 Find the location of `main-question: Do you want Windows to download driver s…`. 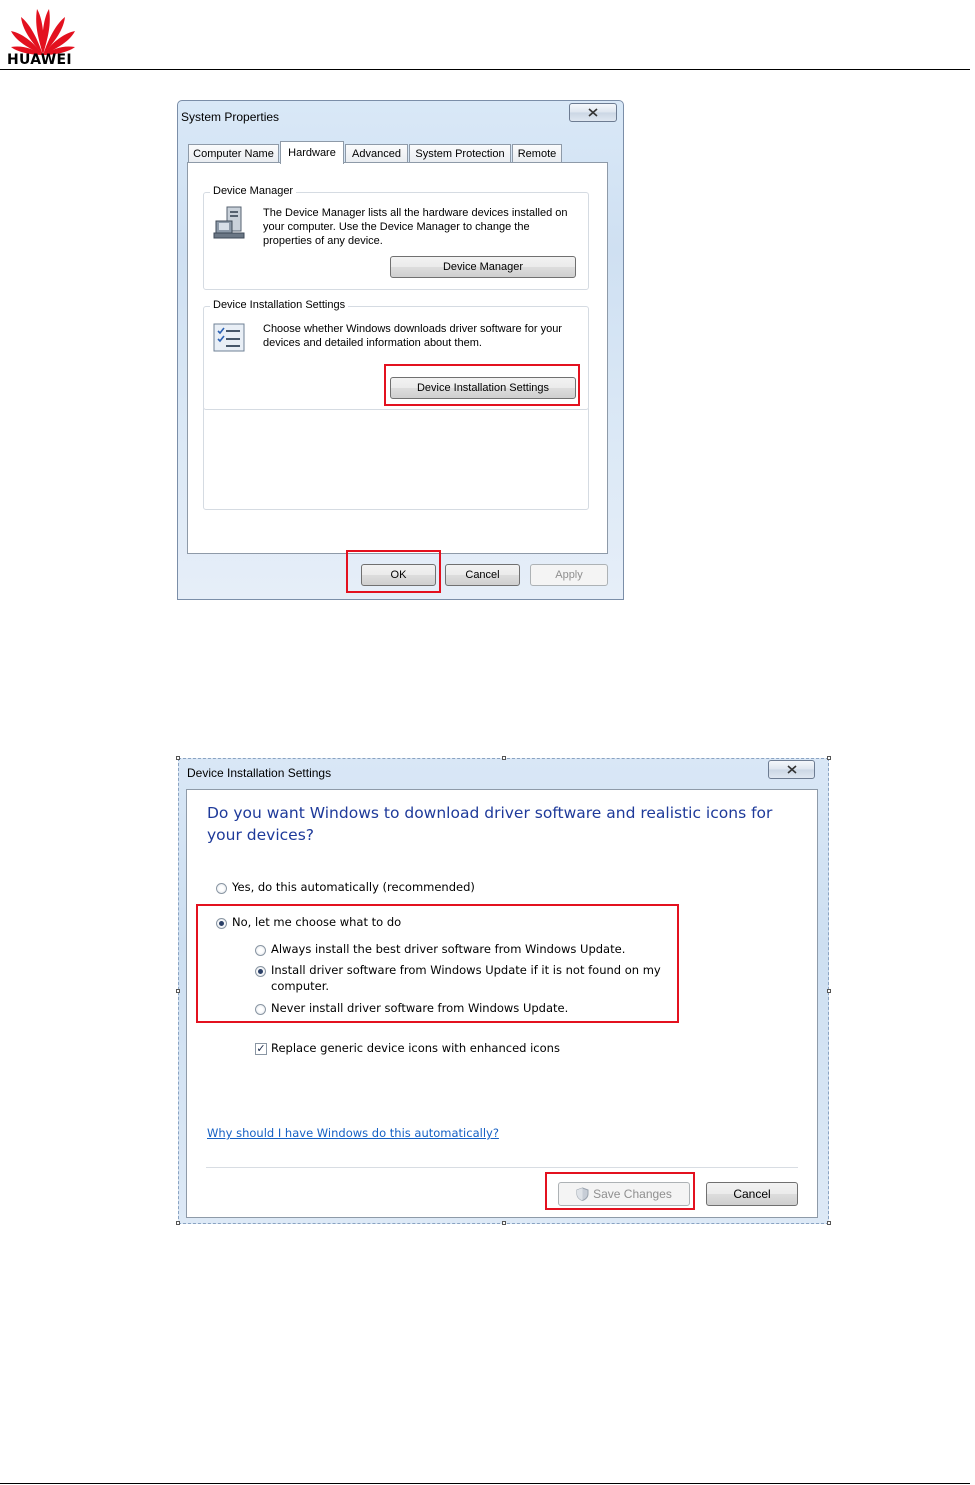

main-question: Do you want Windows to download driver s… is located at coordinates (490, 824).